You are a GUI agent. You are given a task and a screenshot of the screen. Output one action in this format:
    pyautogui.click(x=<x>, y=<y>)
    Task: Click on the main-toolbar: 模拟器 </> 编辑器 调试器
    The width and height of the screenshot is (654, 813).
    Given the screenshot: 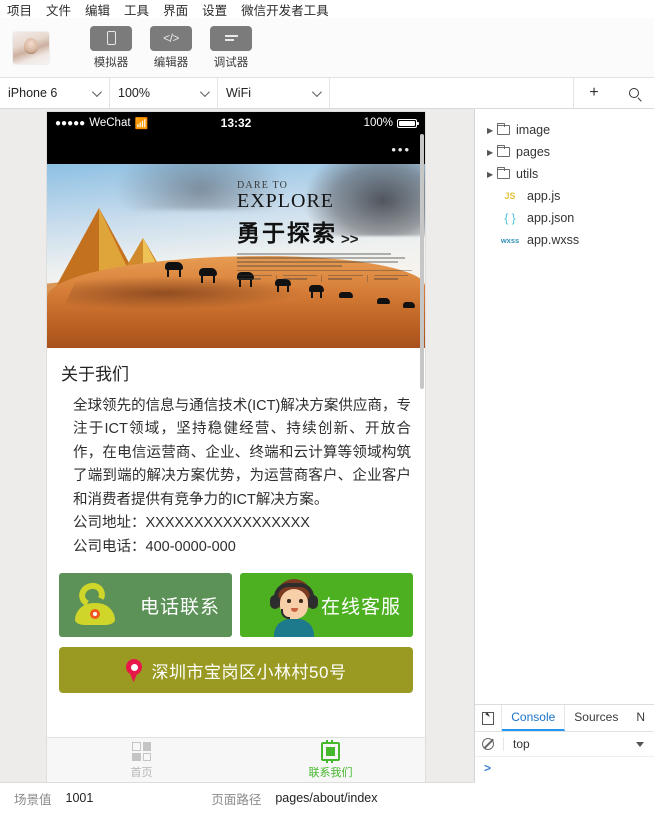 What is the action you would take?
    pyautogui.click(x=327, y=48)
    